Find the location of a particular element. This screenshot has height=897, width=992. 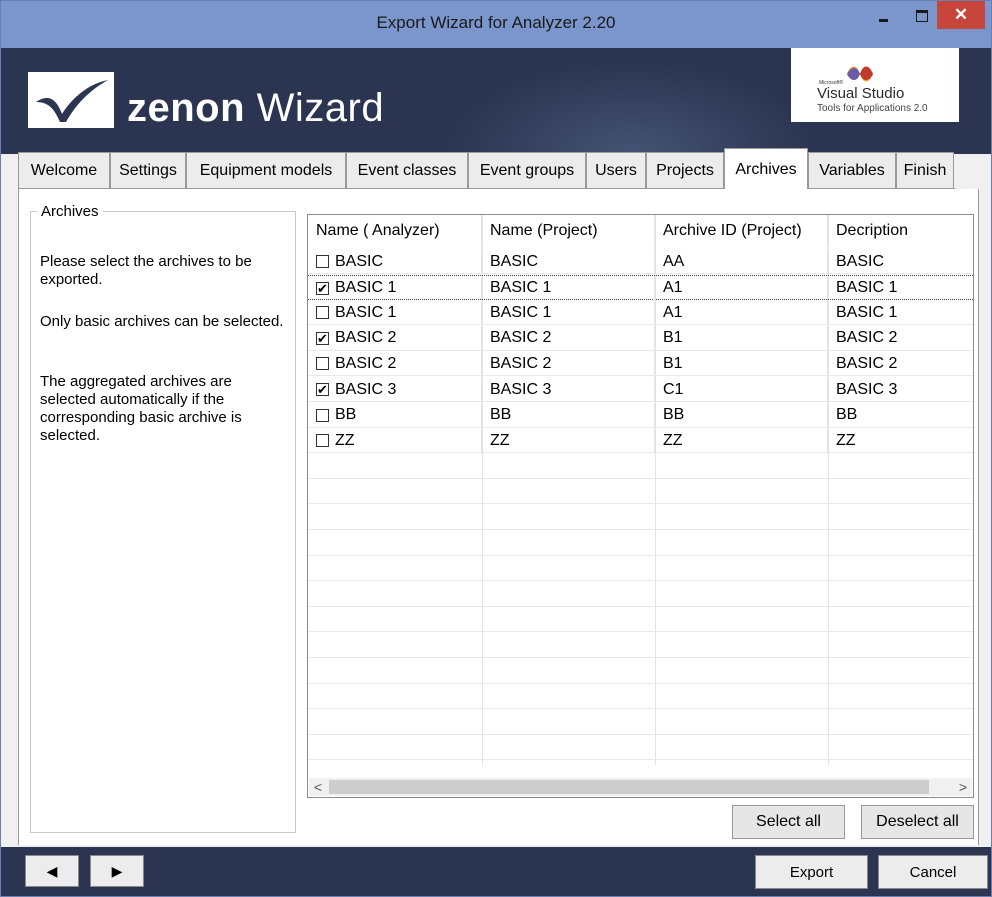

column-header-archive-id: Archive ID (Project) is located at coordinates (741, 231).